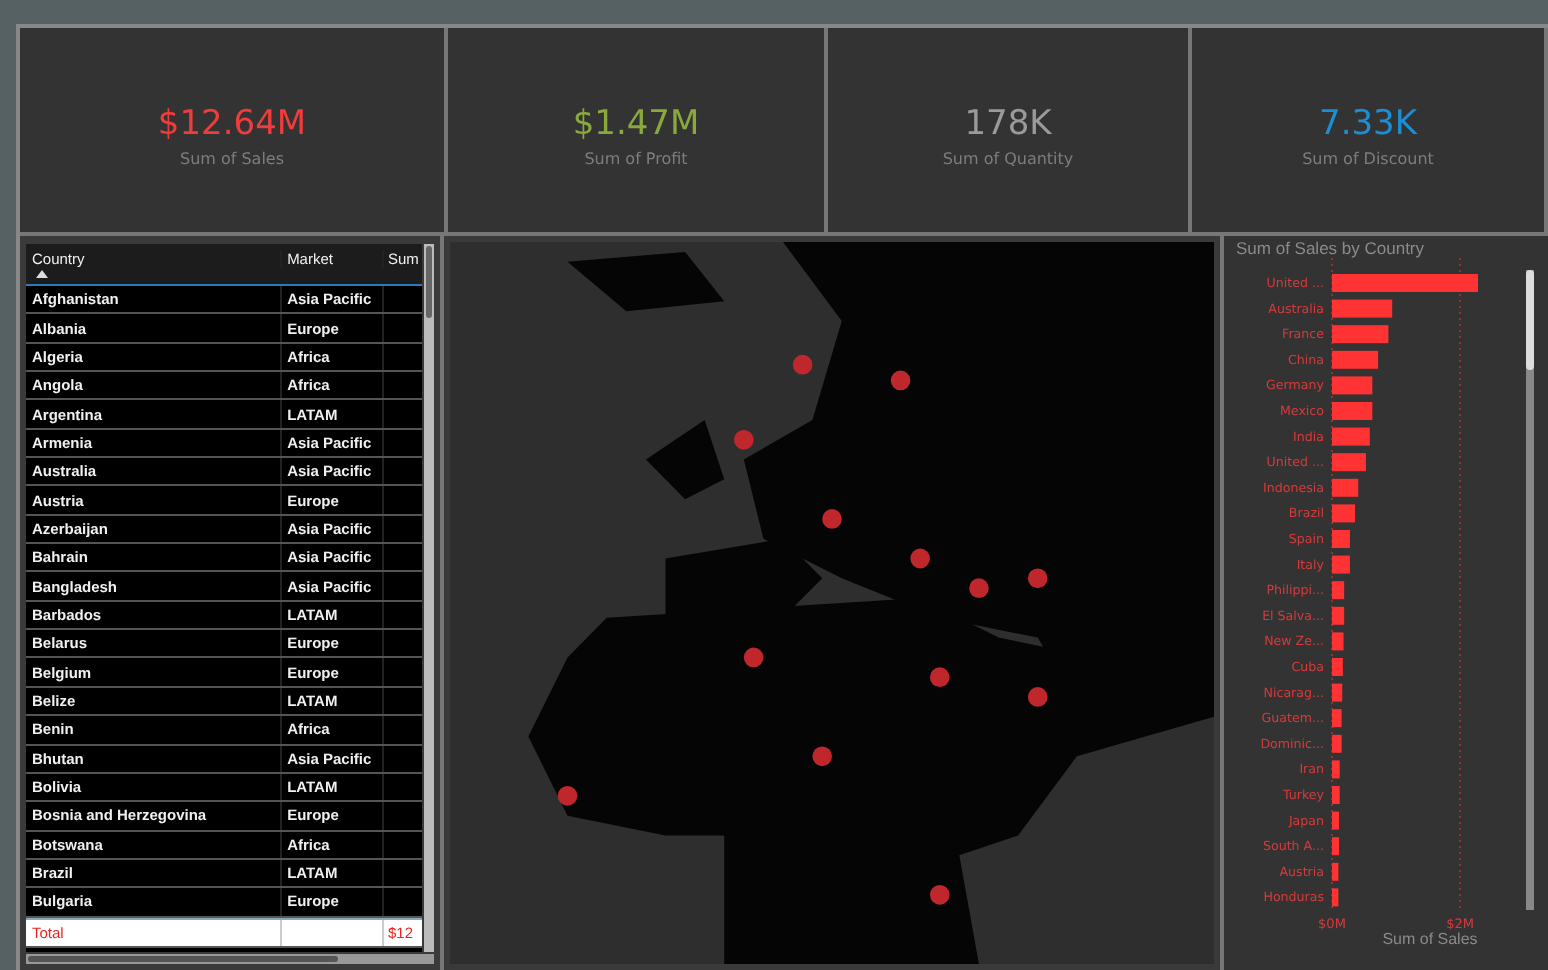  I want to click on kpi-label: Sum of Quantity, so click(1008, 159).